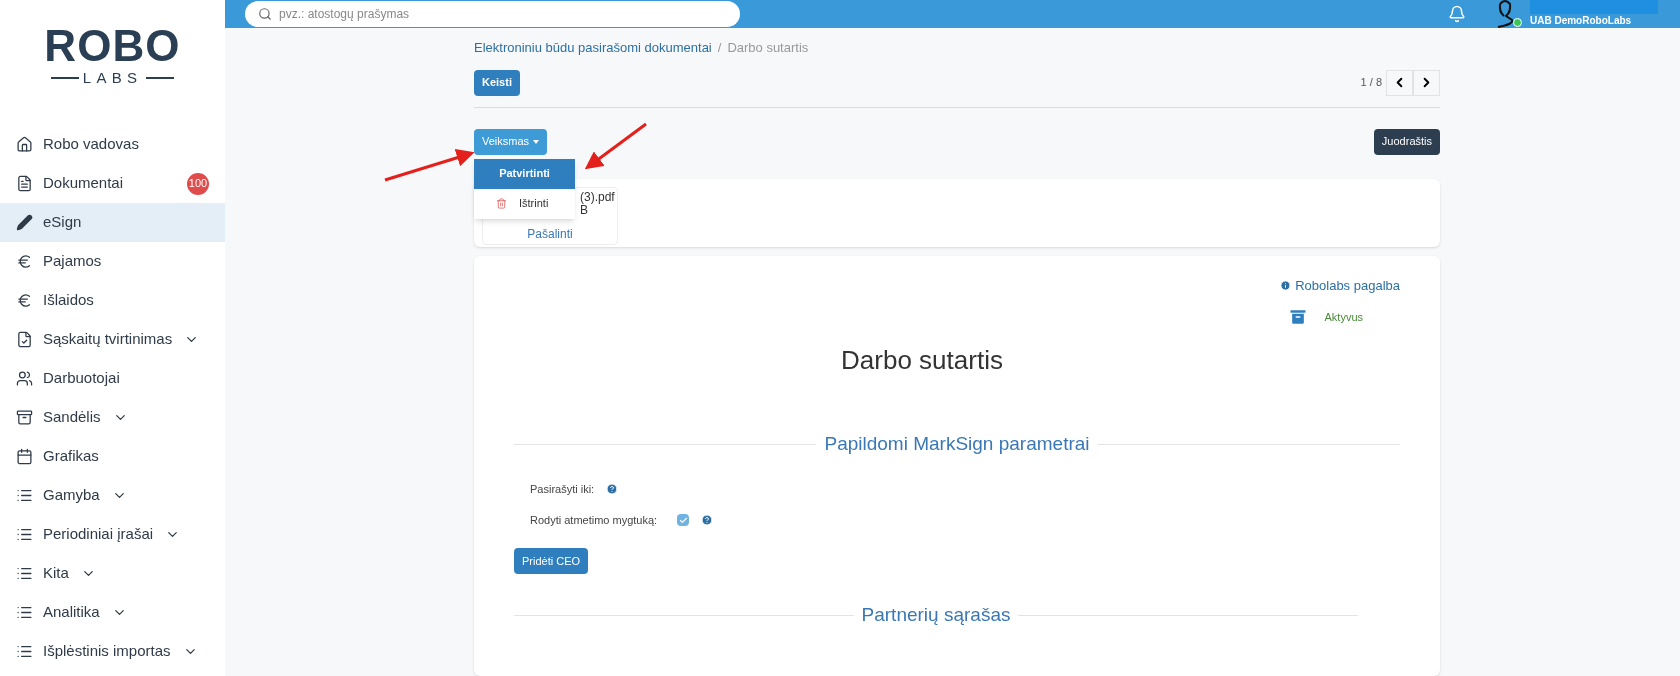 The height and width of the screenshot is (676, 1680). What do you see at coordinates (265, 14) in the screenshot?
I see `search-icon` at bounding box center [265, 14].